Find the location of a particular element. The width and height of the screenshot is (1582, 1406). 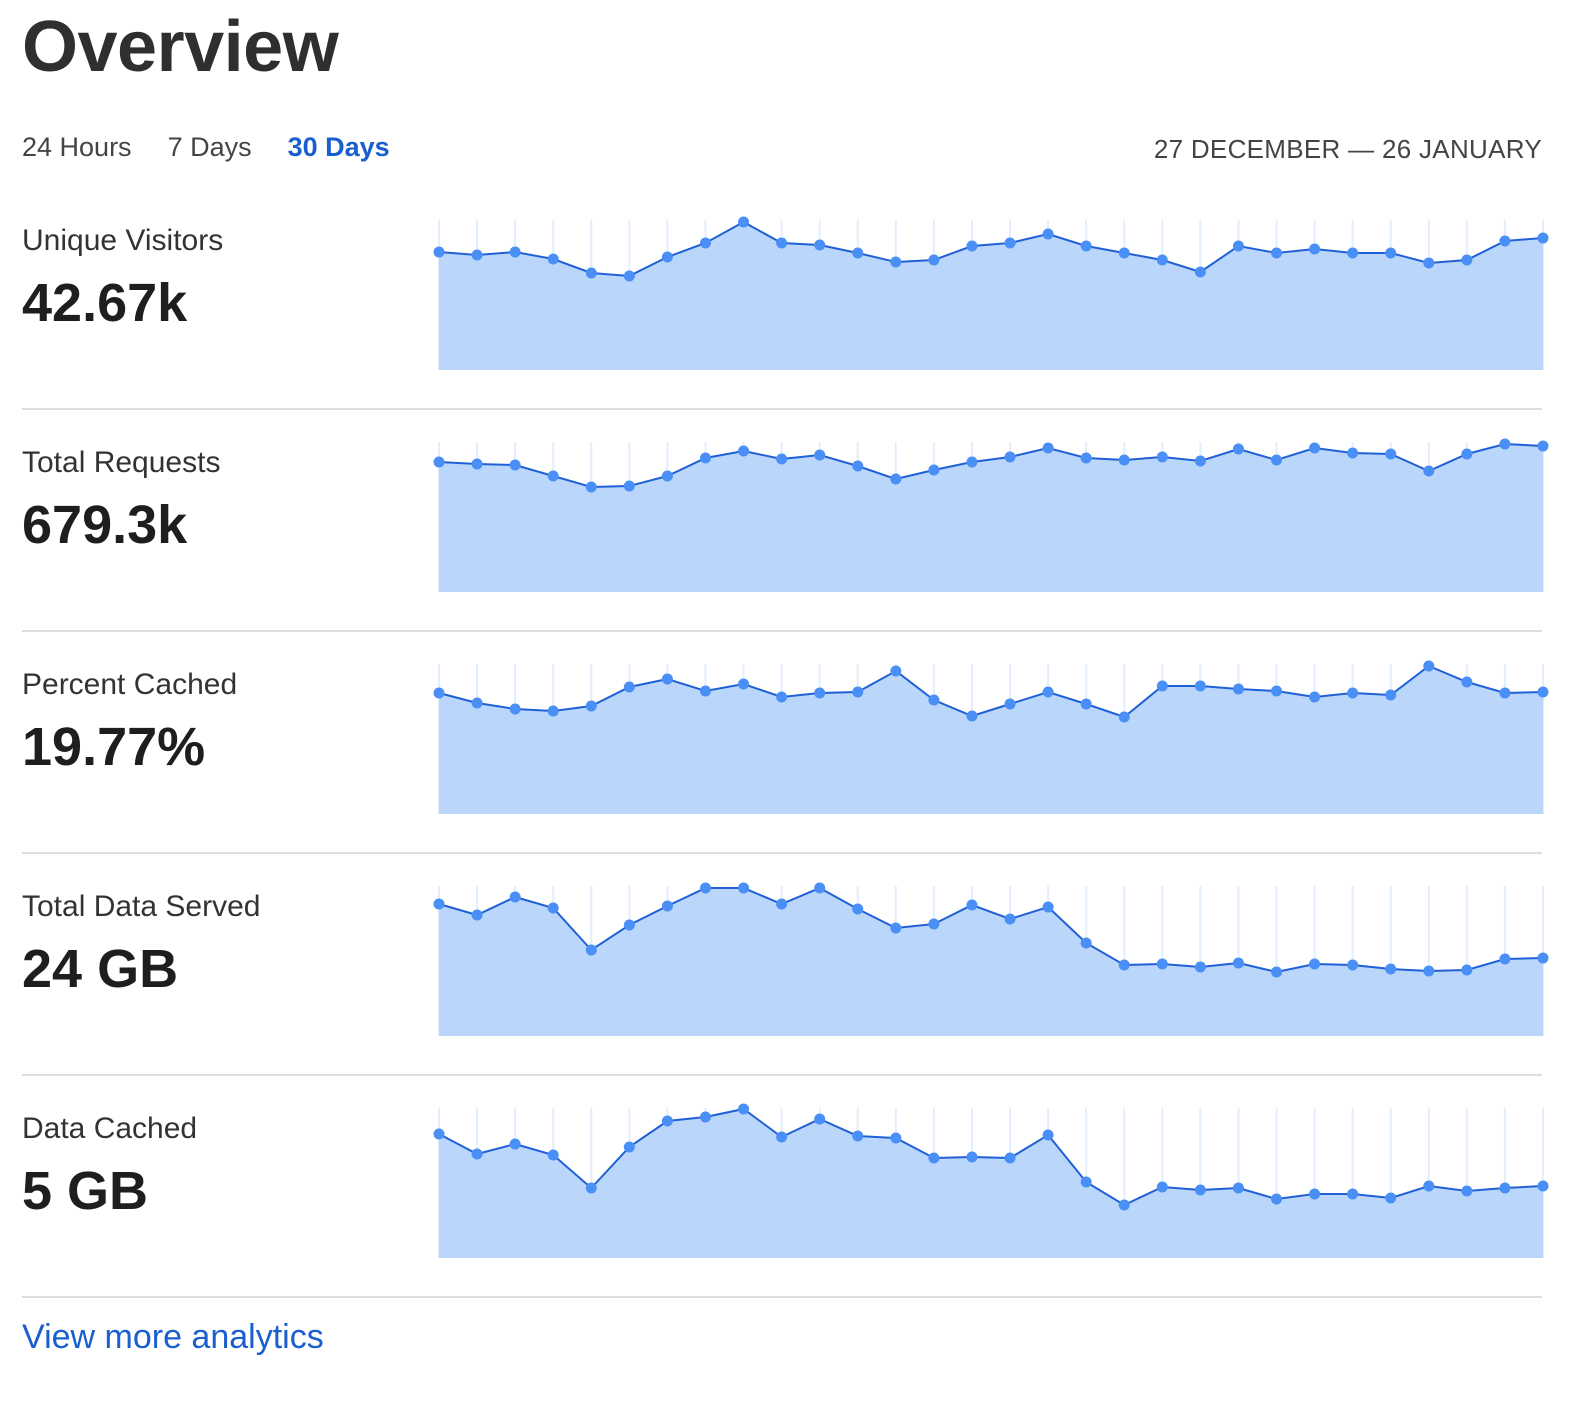

metric-value: 679.3k is located at coordinates (105, 525).